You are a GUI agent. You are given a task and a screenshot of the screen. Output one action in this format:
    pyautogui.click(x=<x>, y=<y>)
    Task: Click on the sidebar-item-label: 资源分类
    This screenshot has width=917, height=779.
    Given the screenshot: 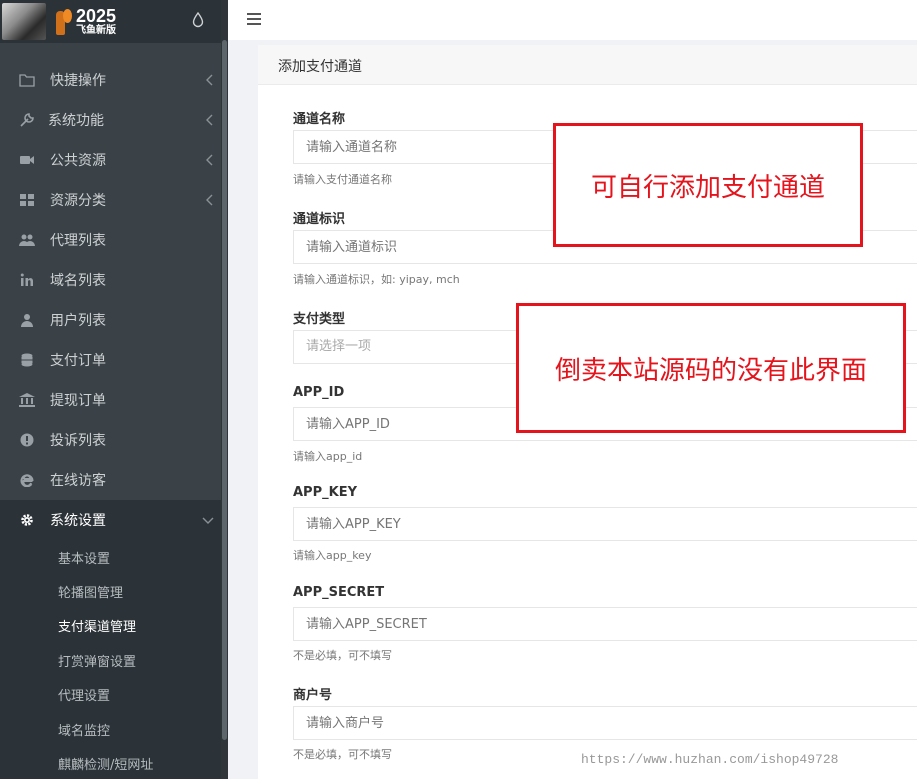 What is the action you would take?
    pyautogui.click(x=78, y=201)
    